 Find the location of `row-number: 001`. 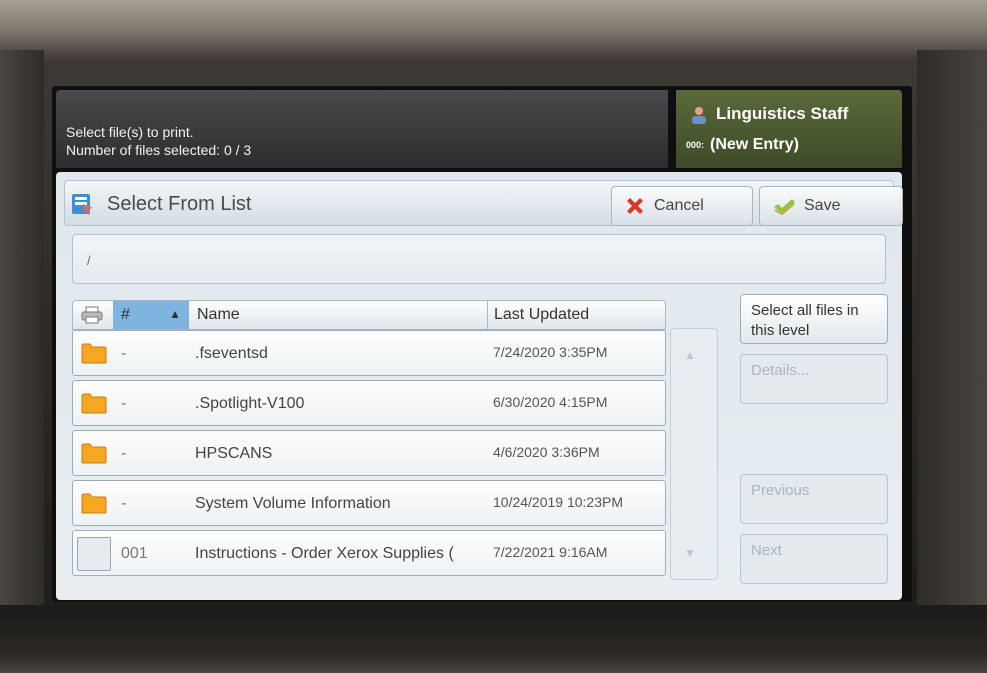

row-number: 001 is located at coordinates (134, 553).